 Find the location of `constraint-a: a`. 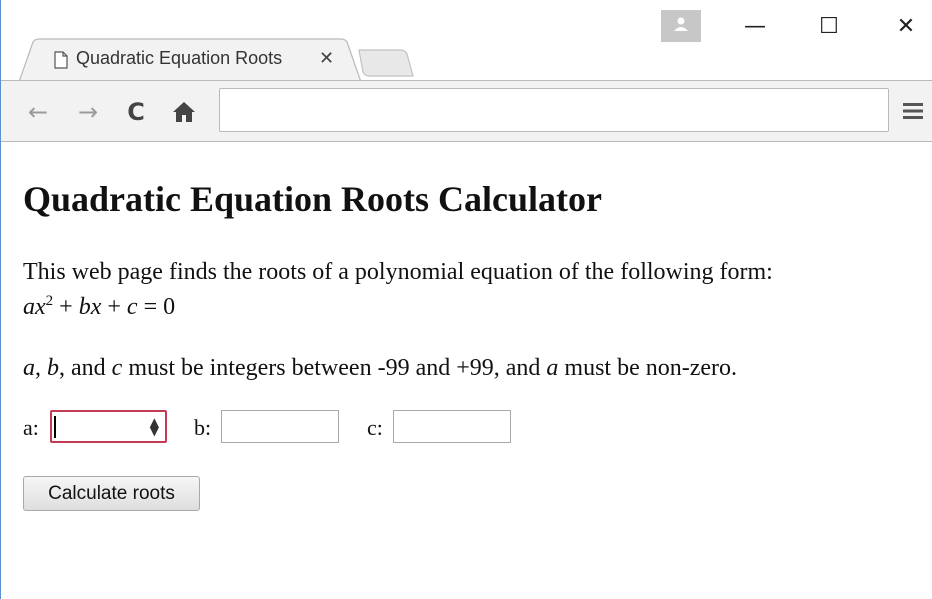

constraint-a: a is located at coordinates (29, 368).